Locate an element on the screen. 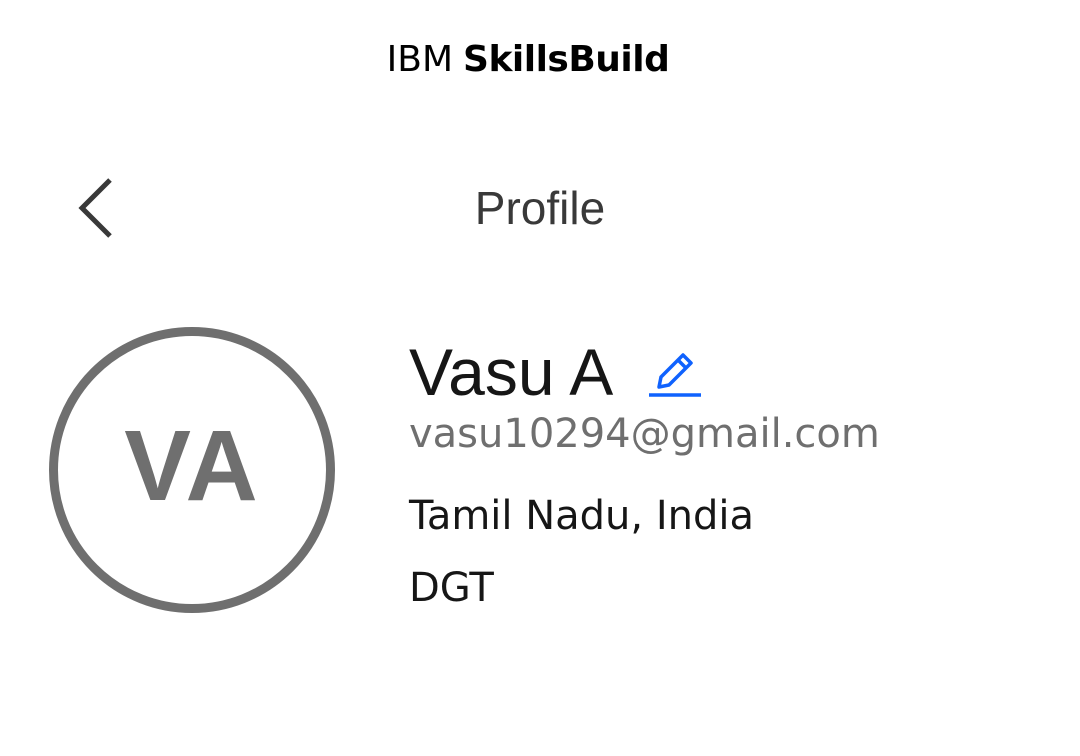  user-organization: DGT is located at coordinates (451, 588).